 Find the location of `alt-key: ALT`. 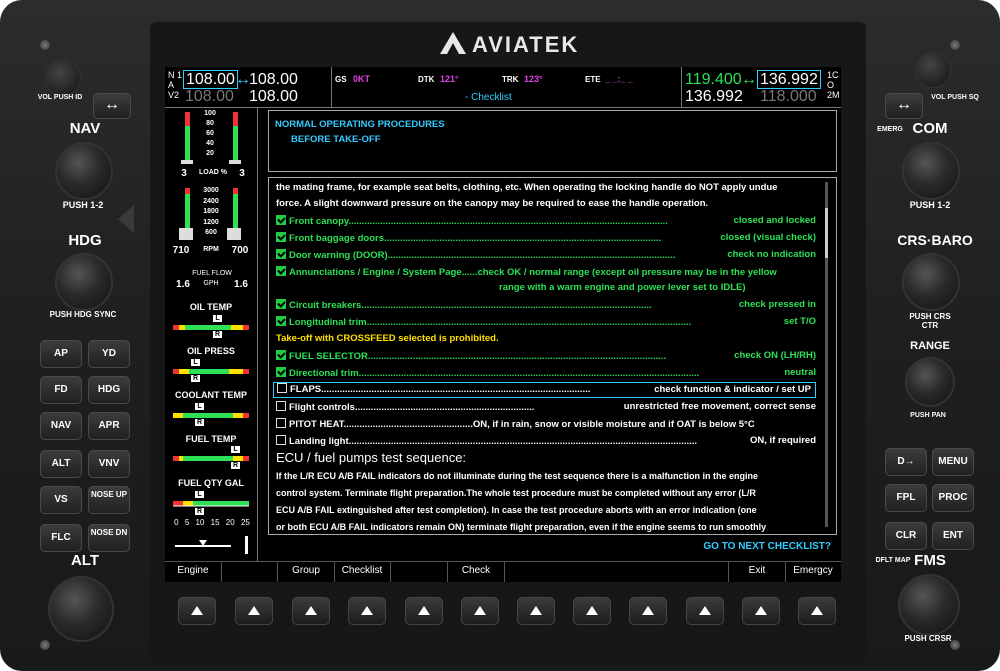

alt-key: ALT is located at coordinates (61, 464).